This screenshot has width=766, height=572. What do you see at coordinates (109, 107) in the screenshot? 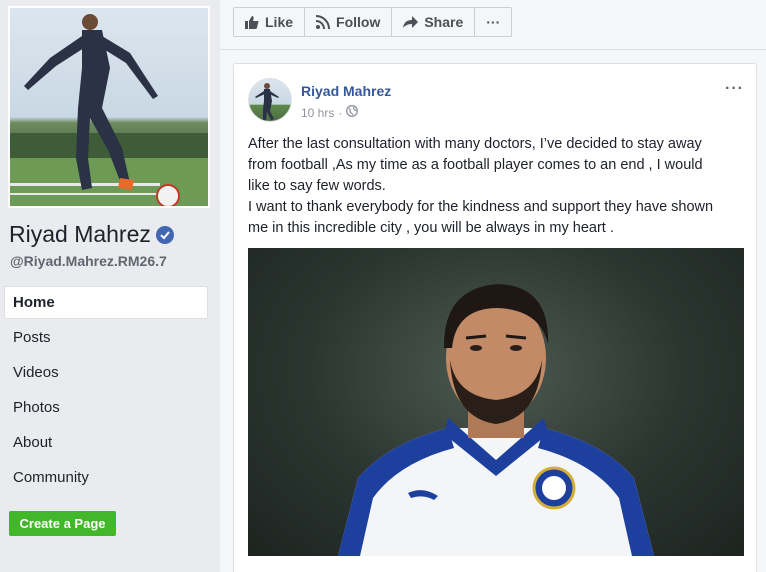
I see `profile-photo` at bounding box center [109, 107].